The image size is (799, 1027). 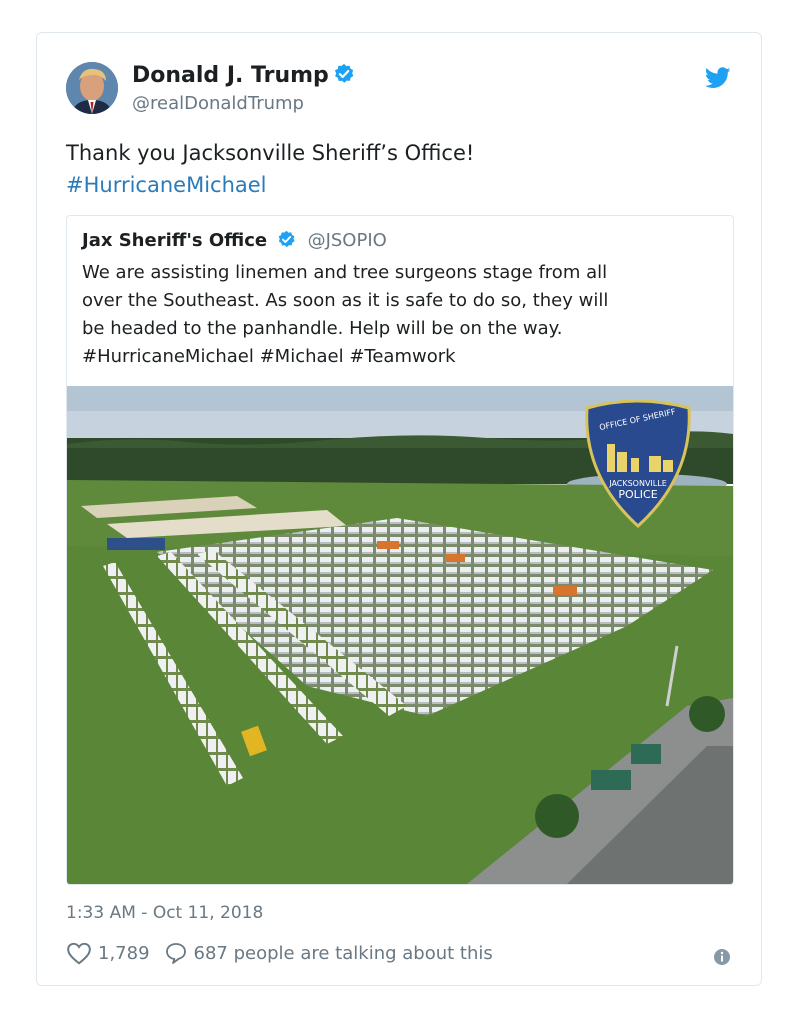 What do you see at coordinates (343, 953) in the screenshot?
I see `talking-count: 687 people are talking about this` at bounding box center [343, 953].